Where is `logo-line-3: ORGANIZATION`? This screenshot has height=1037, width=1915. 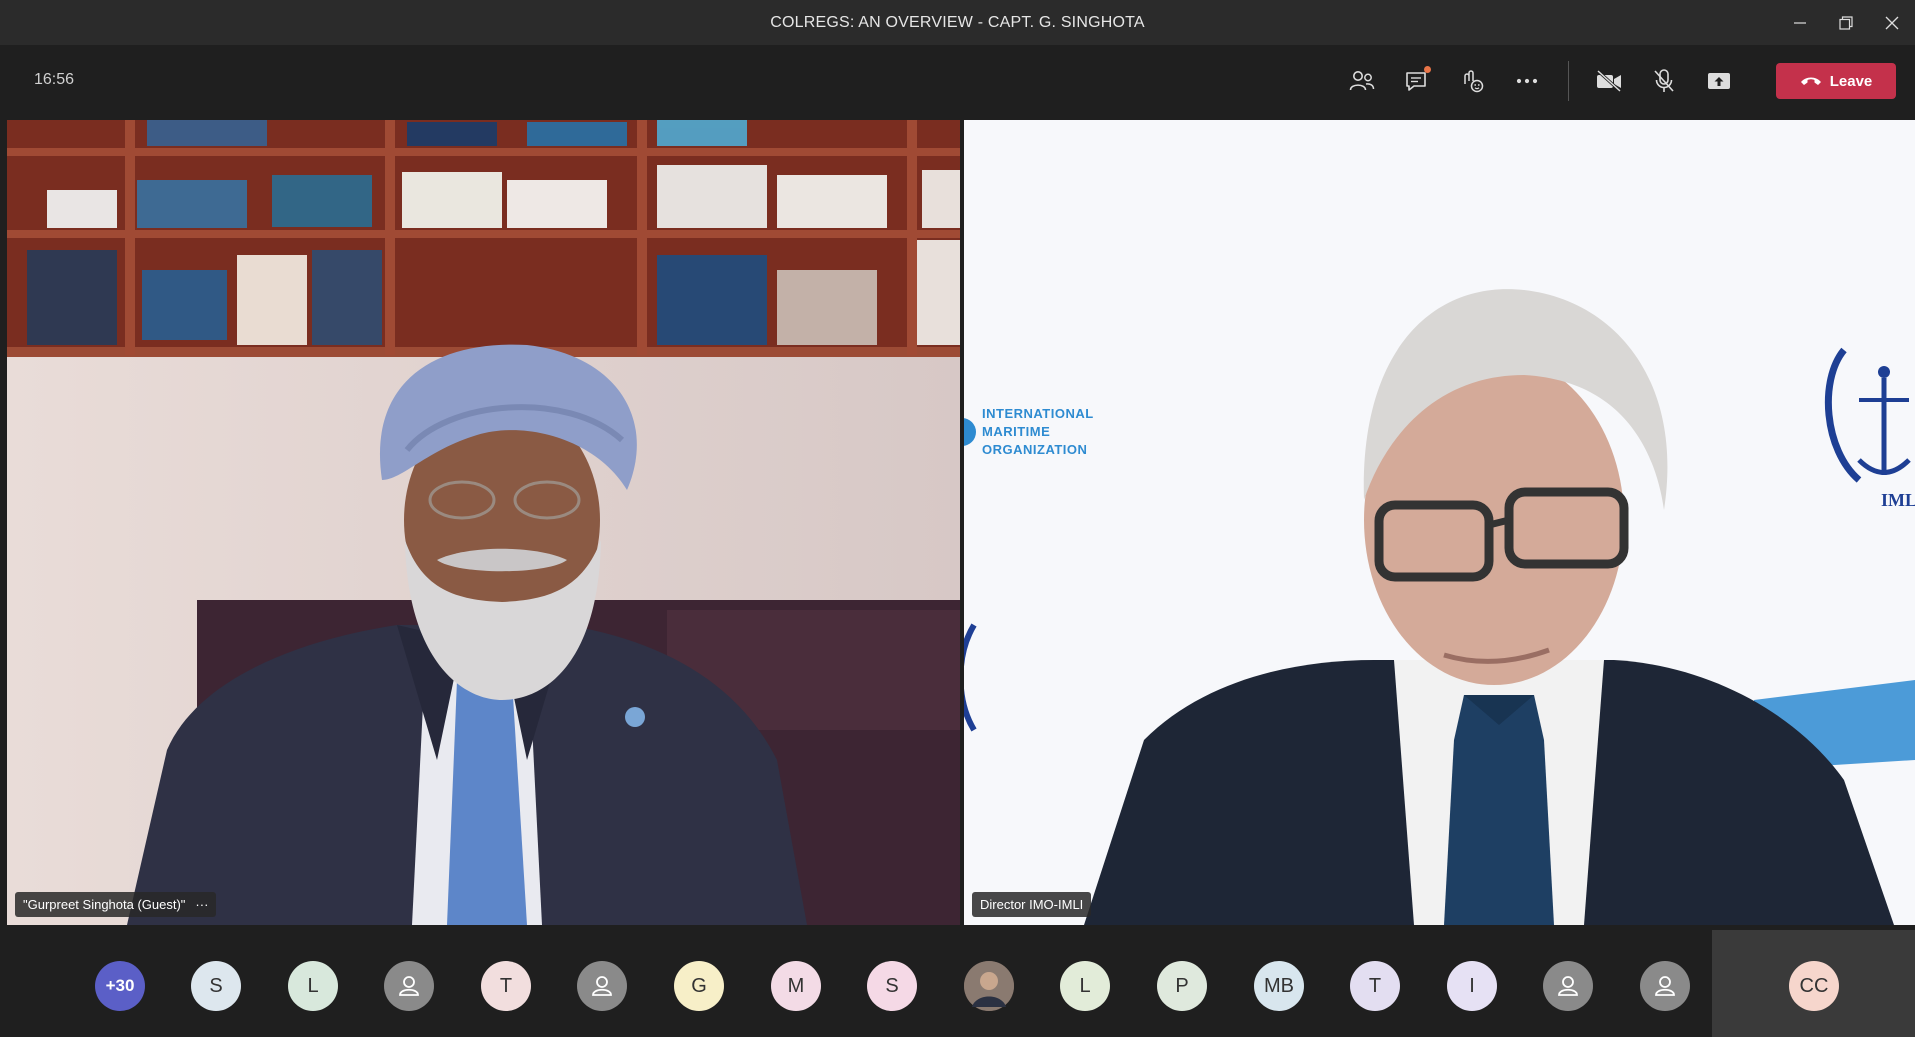 logo-line-3: ORGANIZATION is located at coordinates (1035, 449).